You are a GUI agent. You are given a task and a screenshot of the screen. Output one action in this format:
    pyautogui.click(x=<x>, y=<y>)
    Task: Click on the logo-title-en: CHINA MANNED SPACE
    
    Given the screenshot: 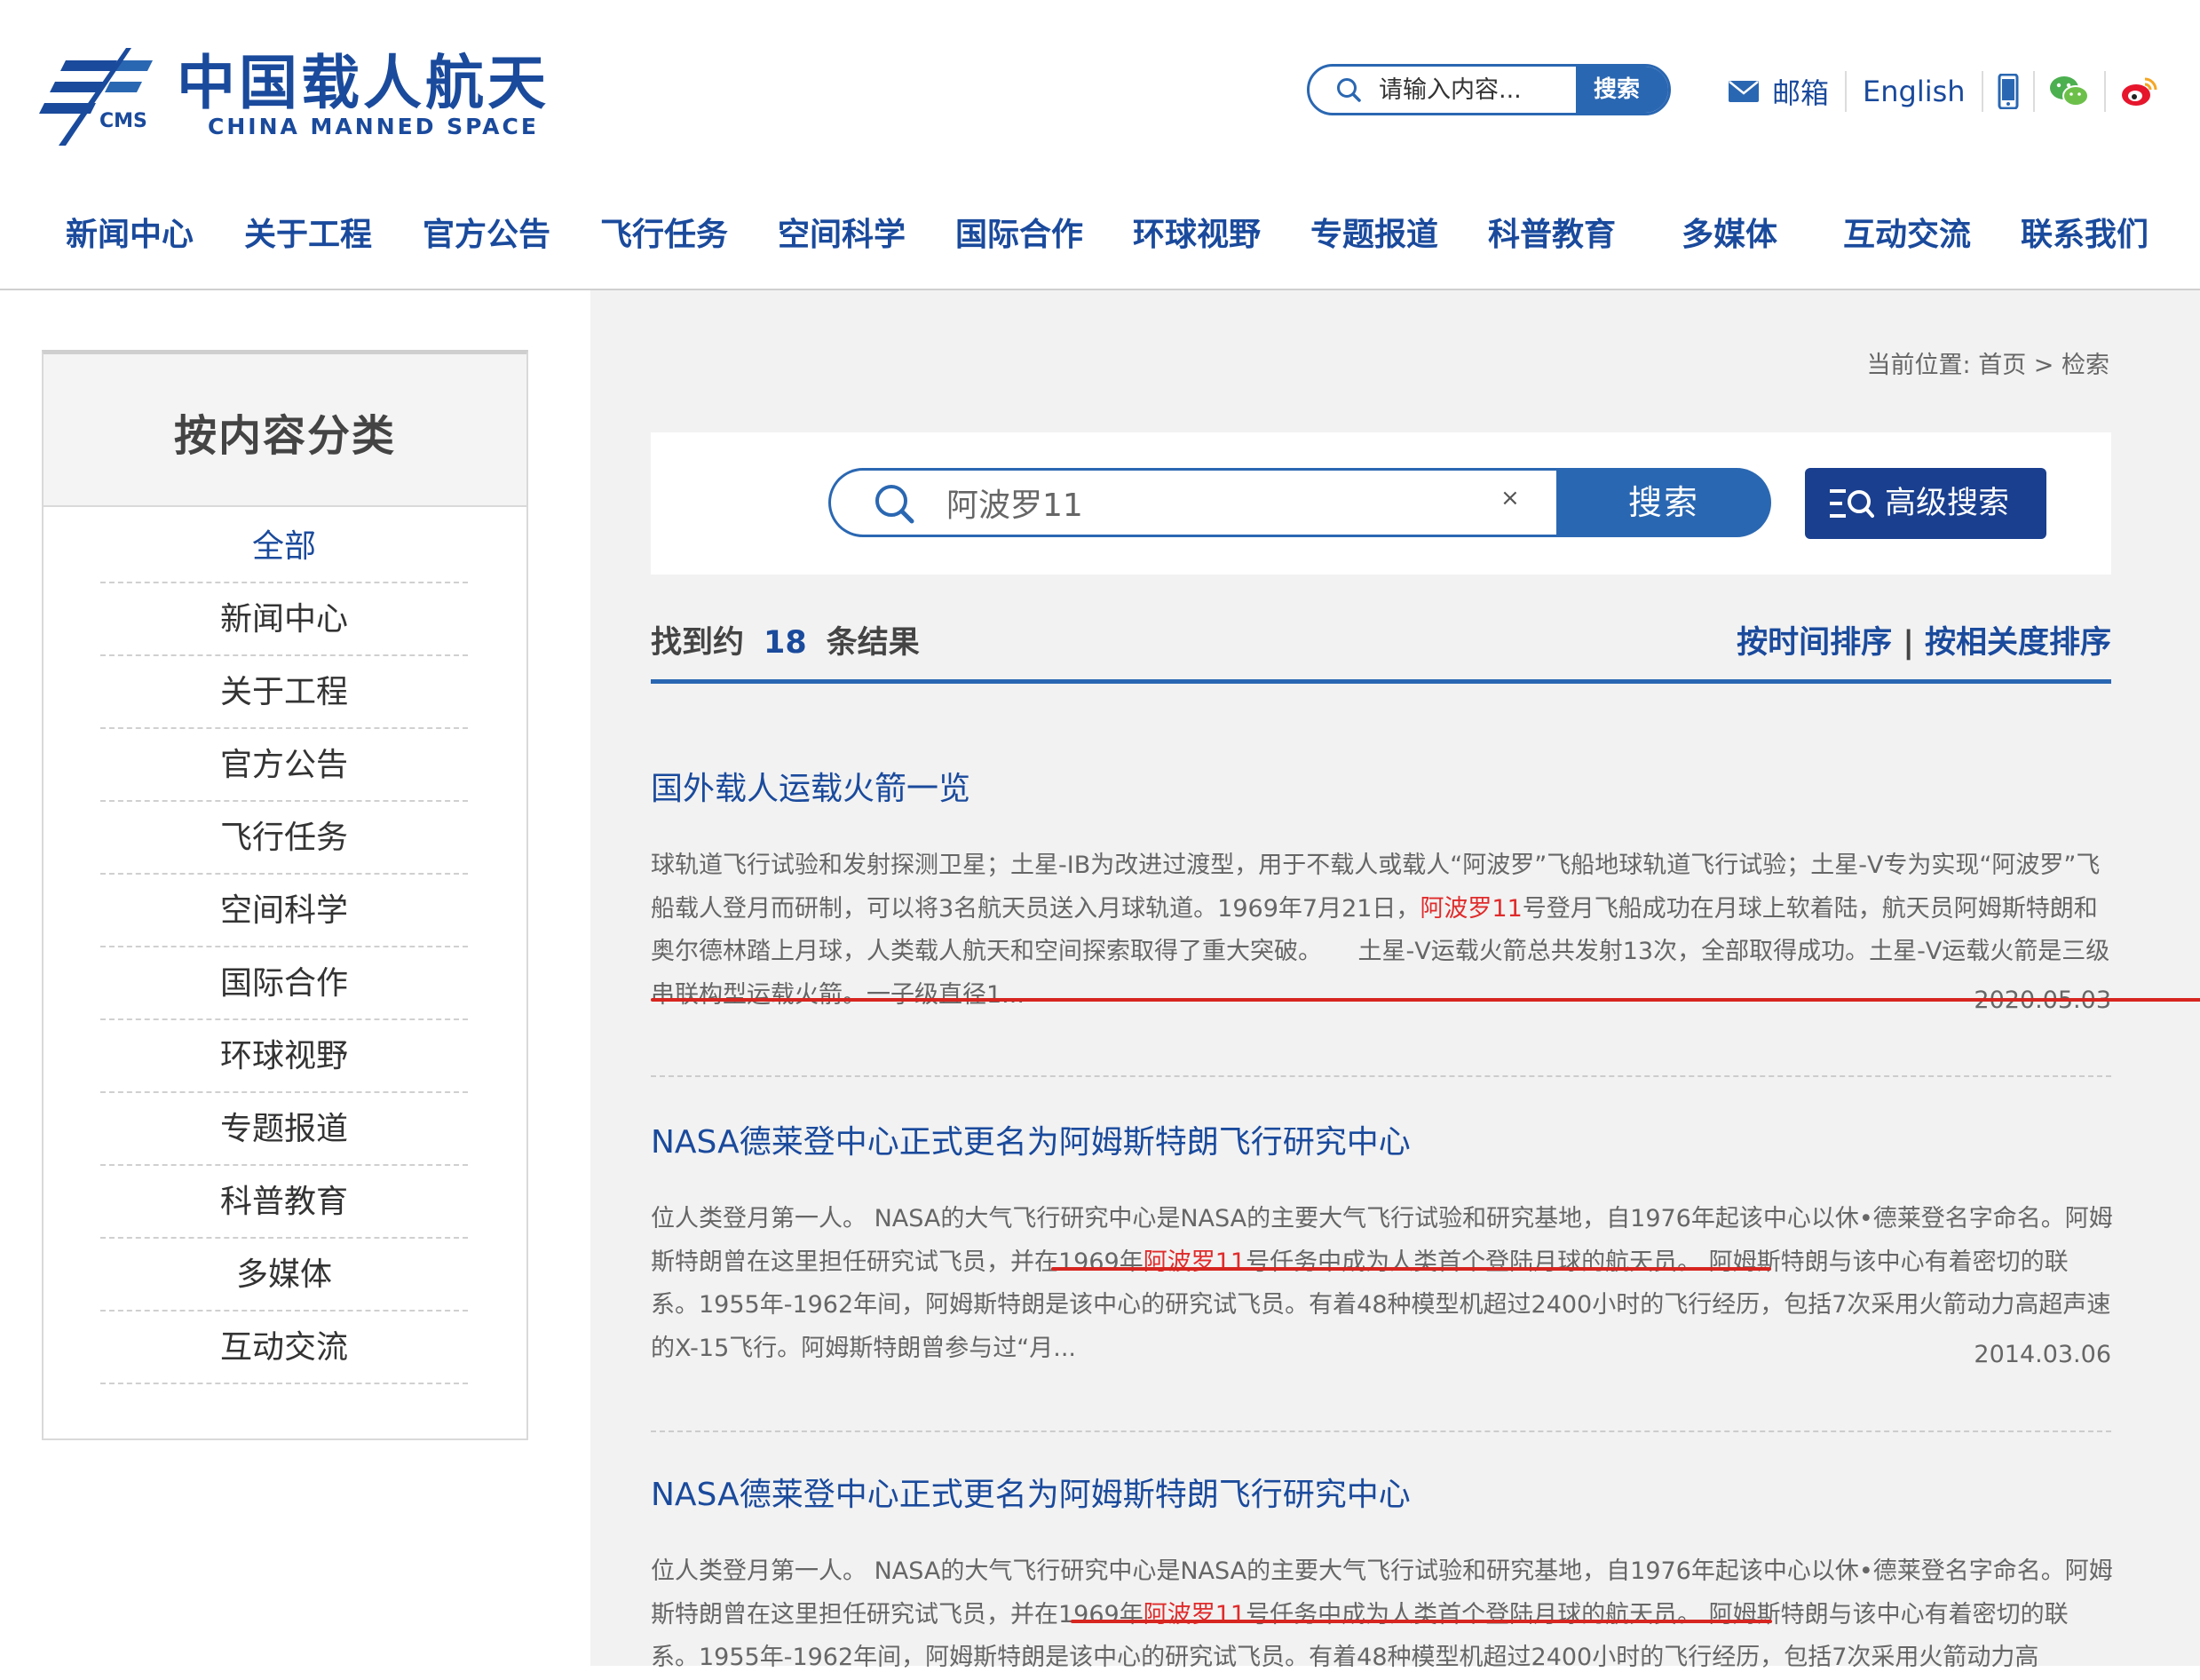 What is the action you would take?
    pyautogui.click(x=374, y=126)
    